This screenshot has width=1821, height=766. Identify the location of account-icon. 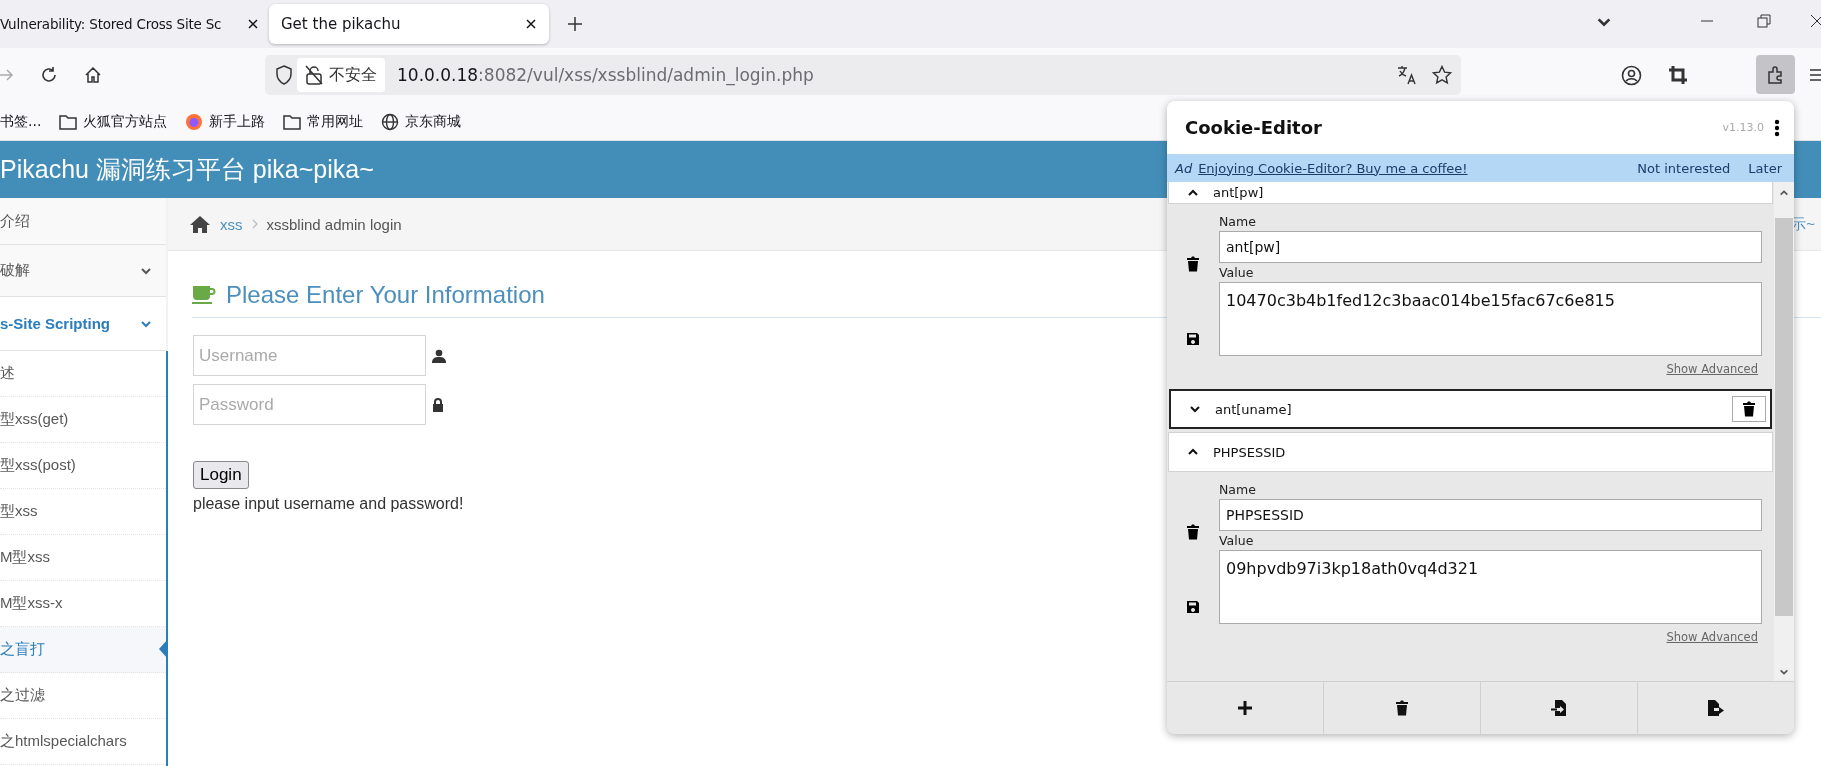
(1631, 75).